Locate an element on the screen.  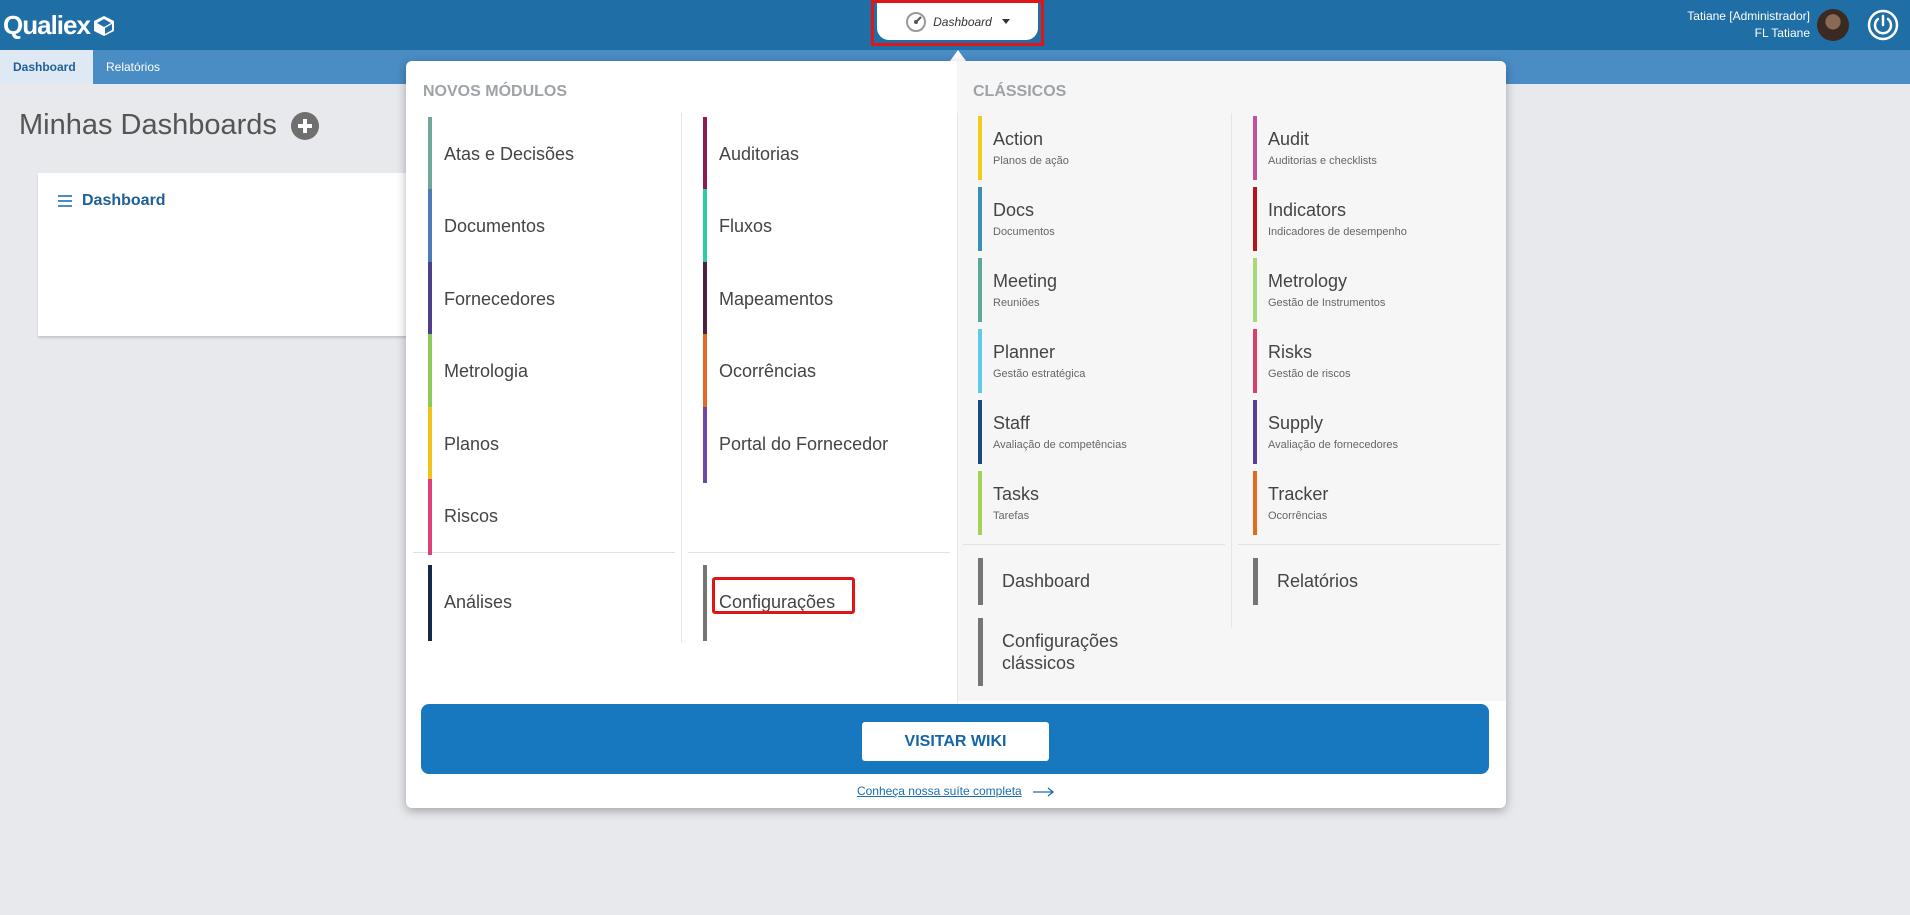
classic-metrology: Metrology Gestão de Instrumentos is located at coordinates (1378, 290).